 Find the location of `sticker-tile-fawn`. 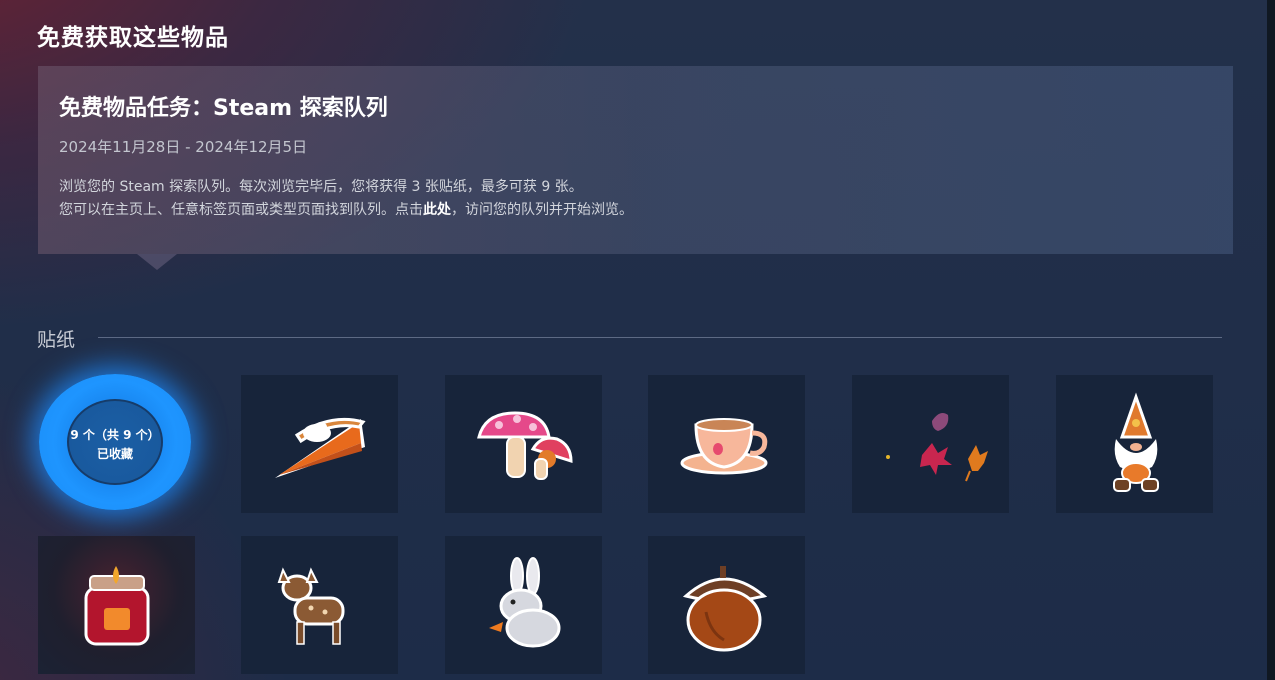

sticker-tile-fawn is located at coordinates (319, 605).